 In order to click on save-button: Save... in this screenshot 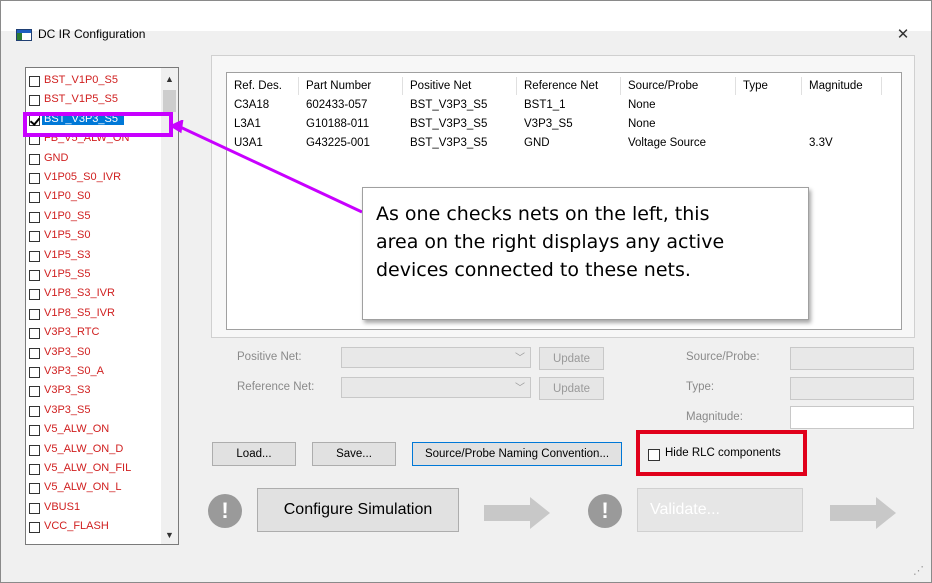, I will do `click(354, 454)`.